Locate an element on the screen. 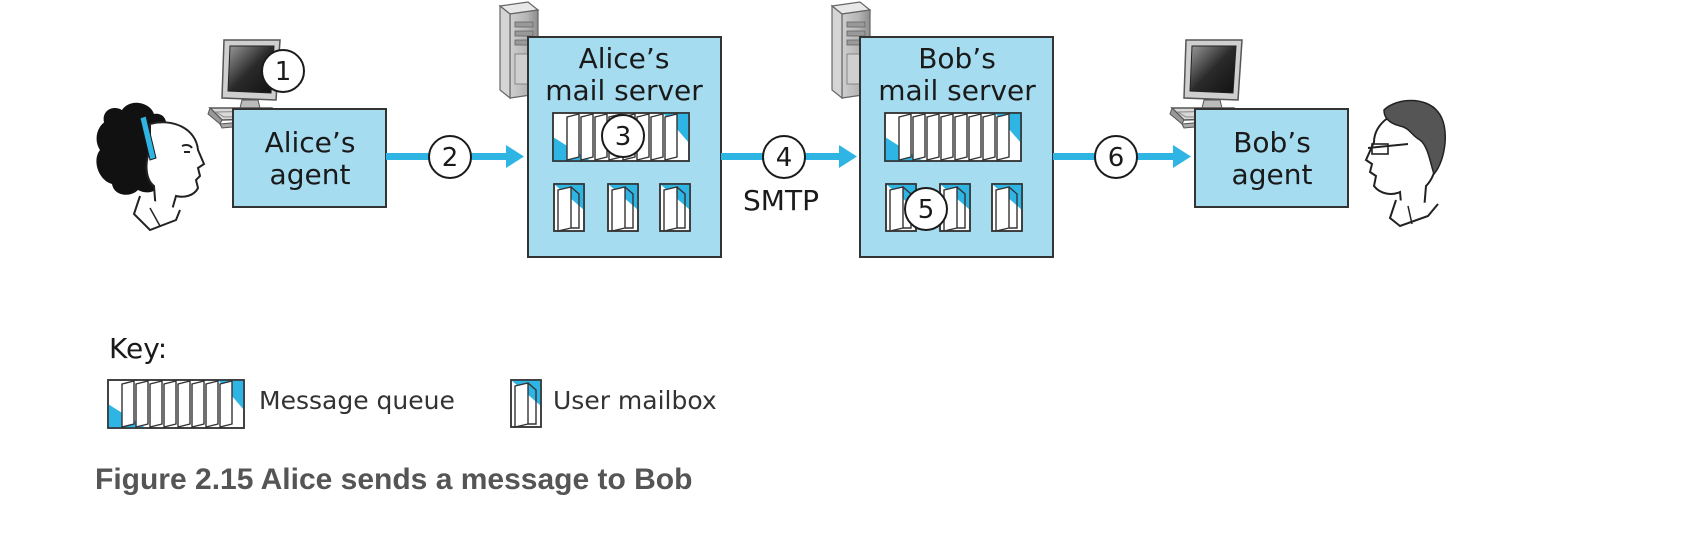 Image resolution: width=1684 pixels, height=533 pixels. smtp-label: SMTP is located at coordinates (781, 200).